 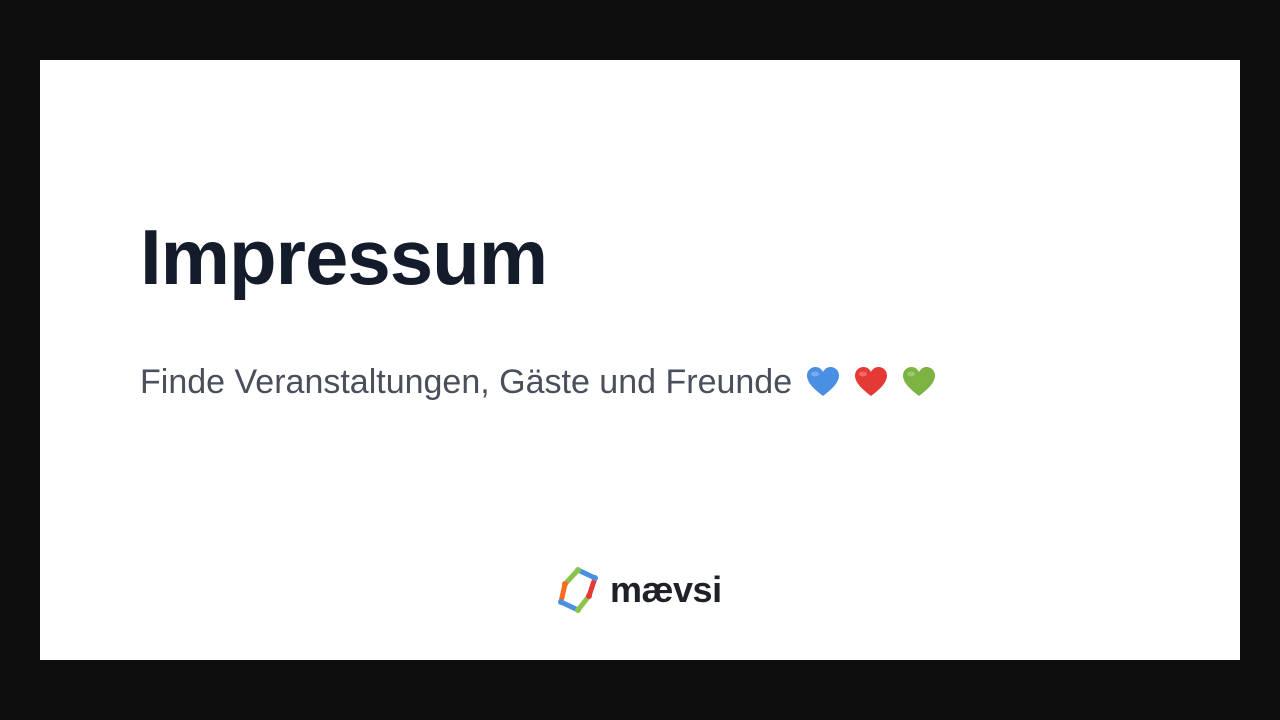 I want to click on page-tagline: Finde Veranstaltungen, Gäste und Freunde, so click(x=538, y=382).